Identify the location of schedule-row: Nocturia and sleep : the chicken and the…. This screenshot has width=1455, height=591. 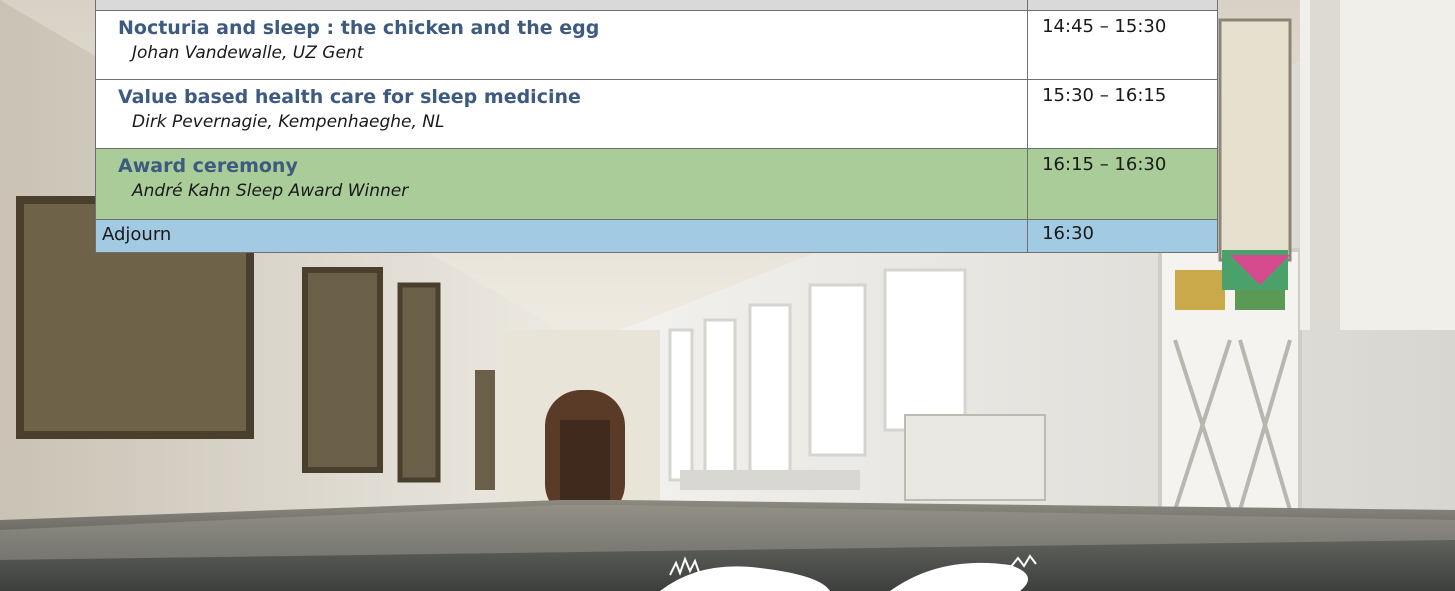
(656, 45).